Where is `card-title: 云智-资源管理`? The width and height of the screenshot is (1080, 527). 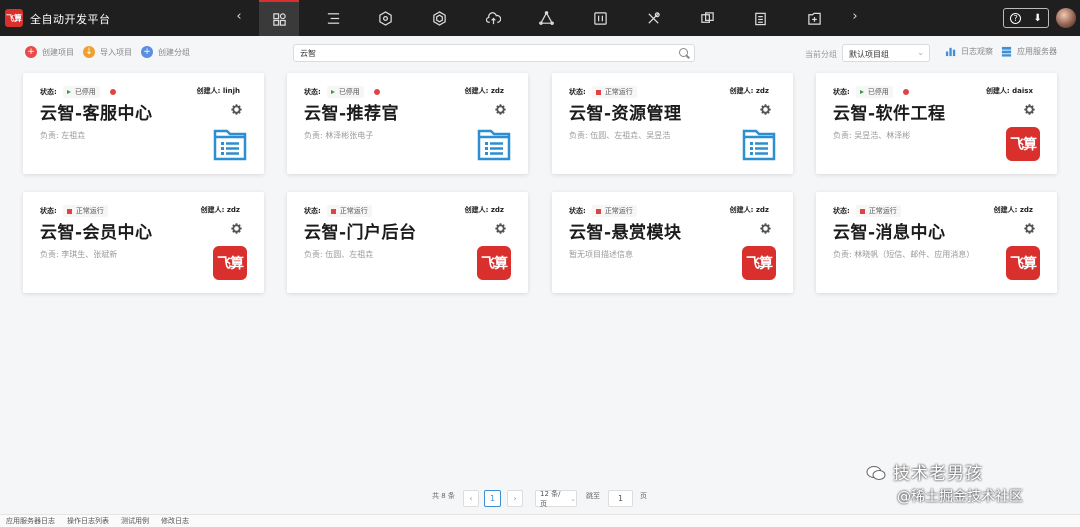 card-title: 云智-资源管理 is located at coordinates (625, 111).